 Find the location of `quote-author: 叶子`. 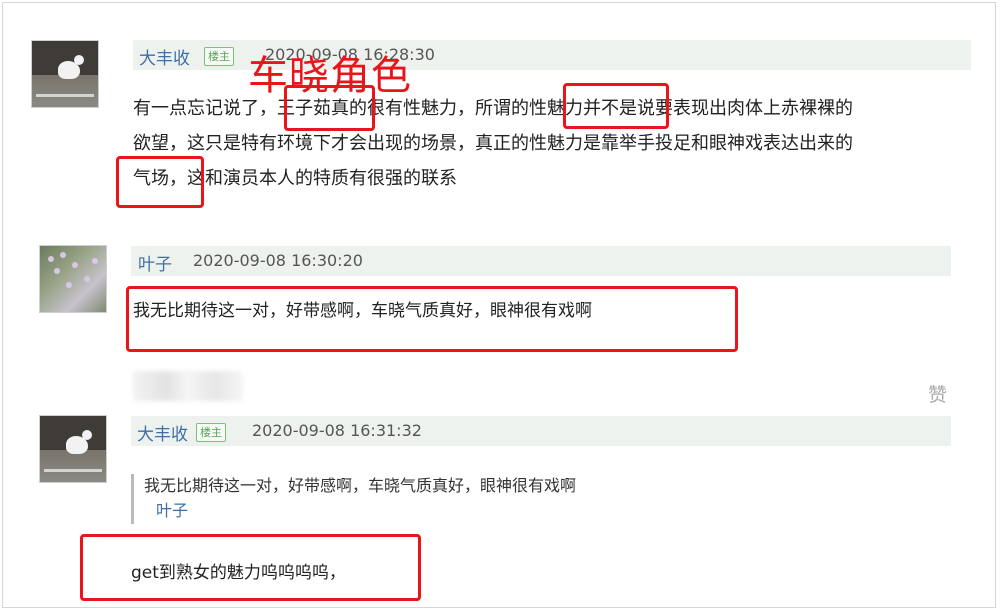

quote-author: 叶子 is located at coordinates (366, 511).